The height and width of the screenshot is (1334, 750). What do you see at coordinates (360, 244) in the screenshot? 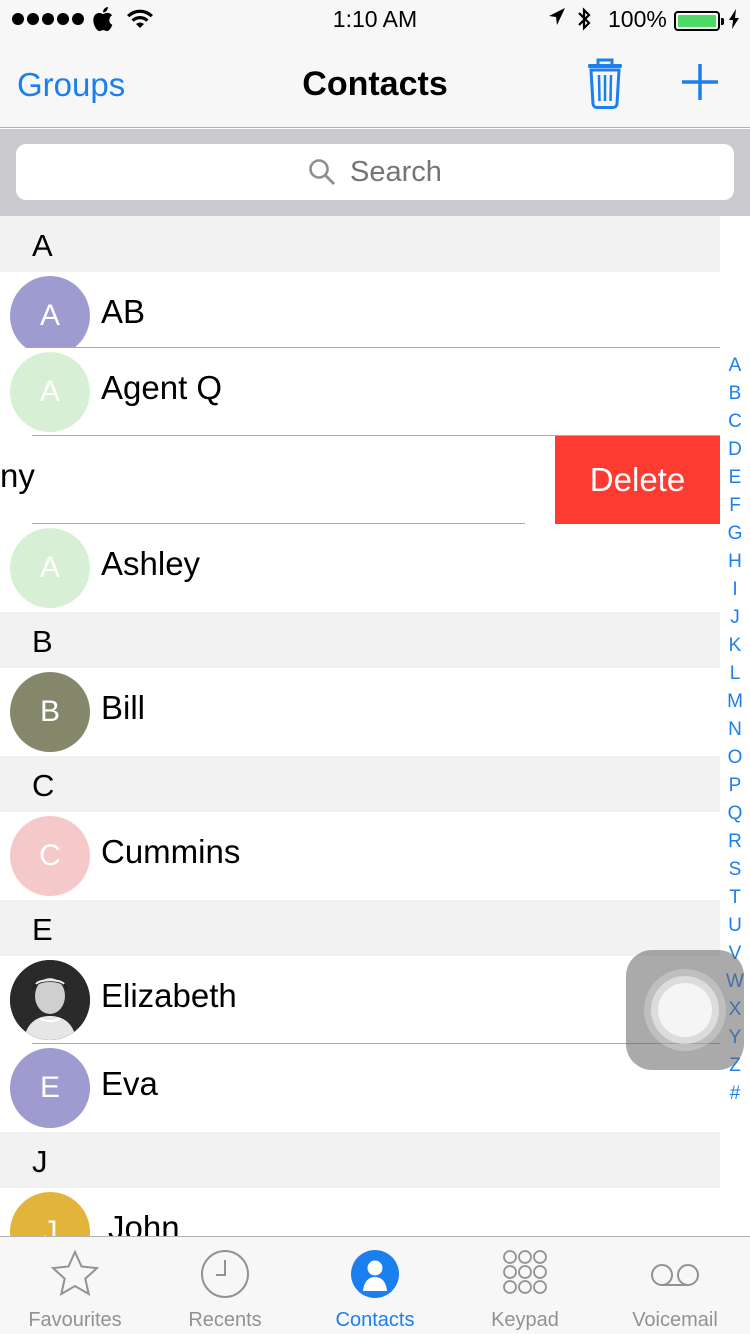
I see `section-header-a: A` at bounding box center [360, 244].